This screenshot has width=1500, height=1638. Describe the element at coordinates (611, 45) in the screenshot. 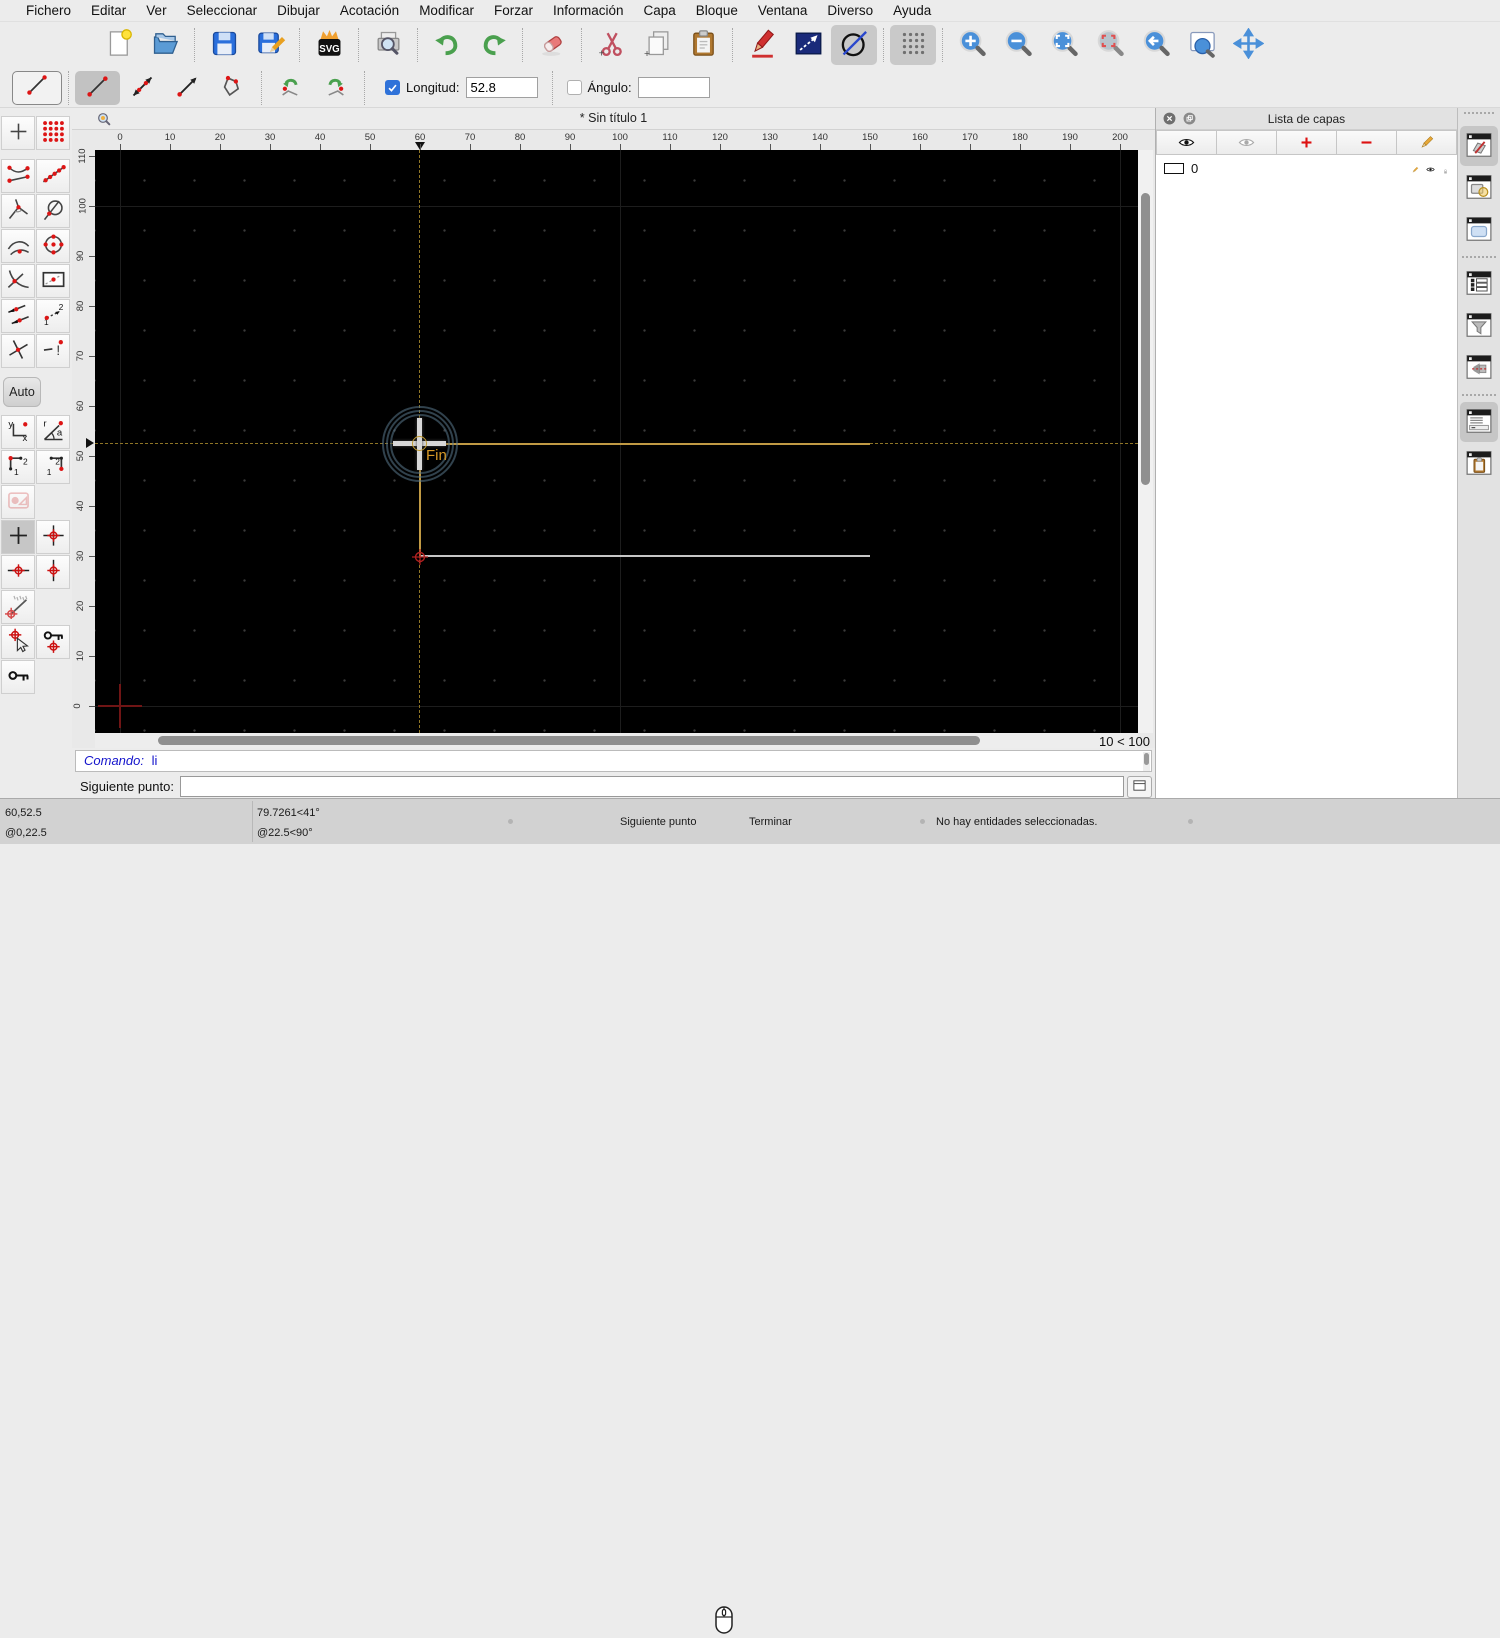

I see `cut-button: +` at that location.